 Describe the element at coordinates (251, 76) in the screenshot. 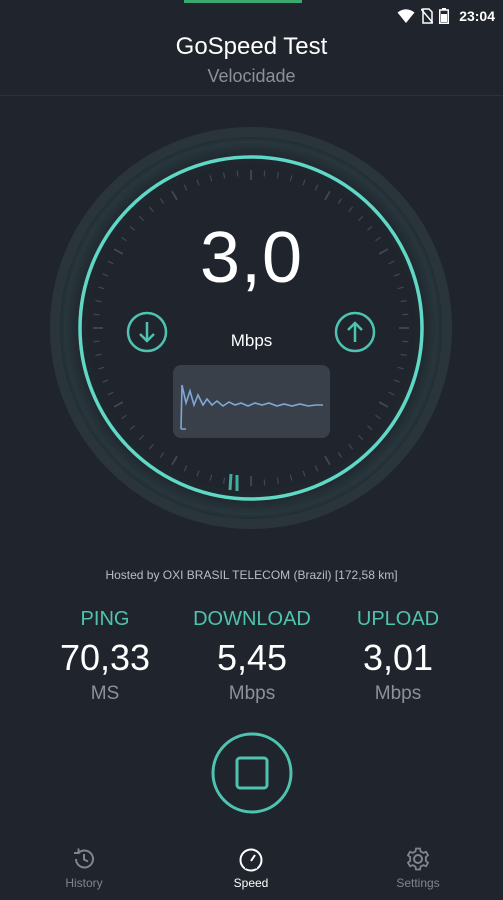

I see `app-subtitle: Velocidade` at that location.